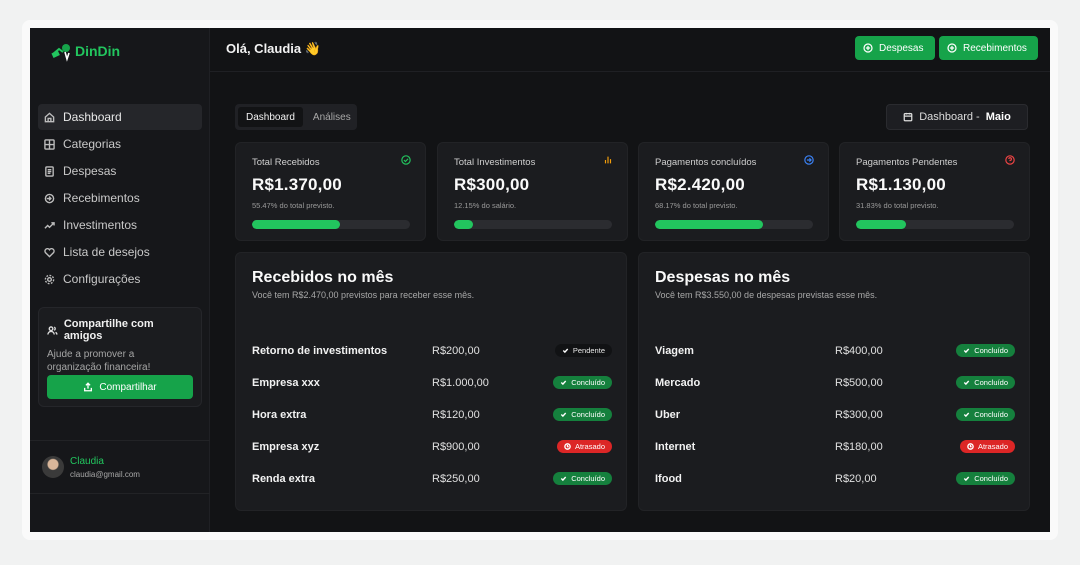  Describe the element at coordinates (868, 48) in the screenshot. I see `plus-circle-icon` at that location.